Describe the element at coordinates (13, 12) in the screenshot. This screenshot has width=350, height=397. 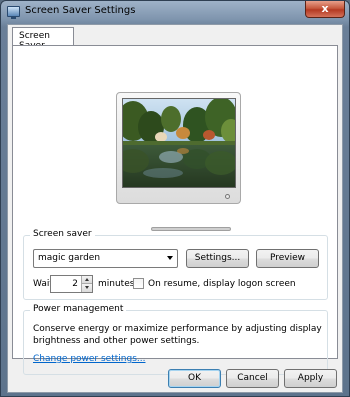
I see `monitor-icon` at that location.